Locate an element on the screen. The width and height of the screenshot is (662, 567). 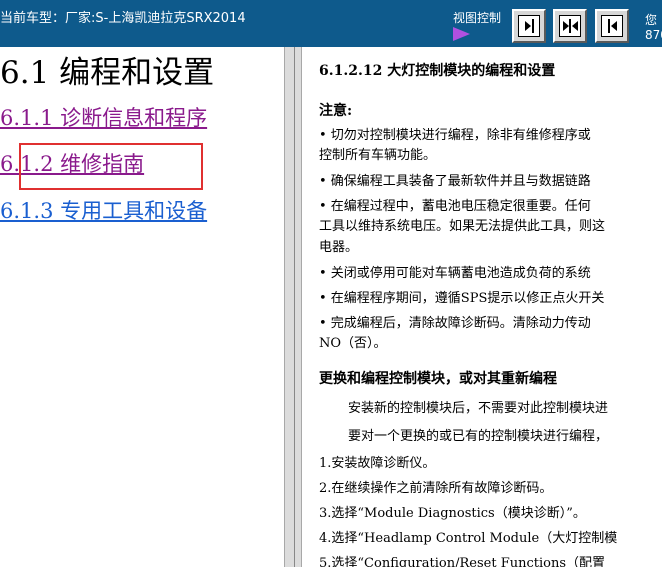
note-line: • 在编程过程中，蓄电池电压稳定很重要。任何 is located at coordinates (455, 206).